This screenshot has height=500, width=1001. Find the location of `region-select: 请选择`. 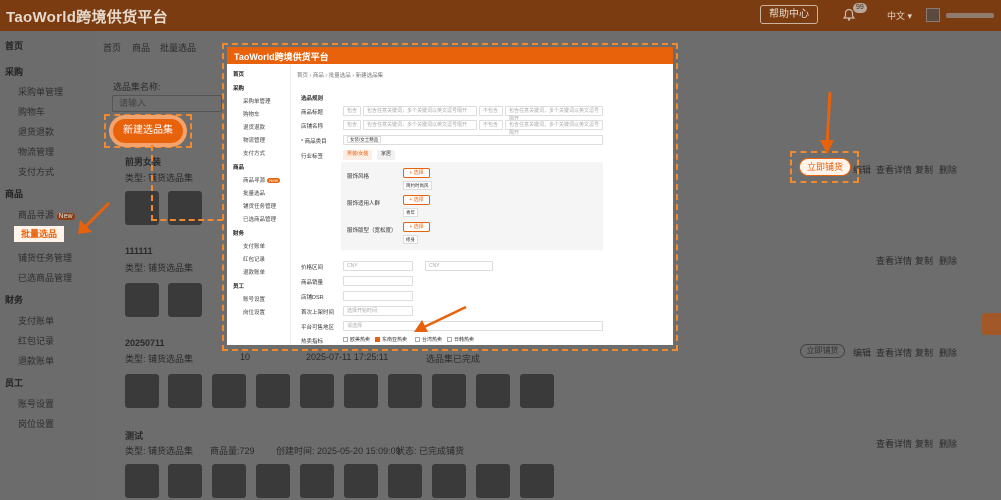

region-select: 请选择 is located at coordinates (473, 326).